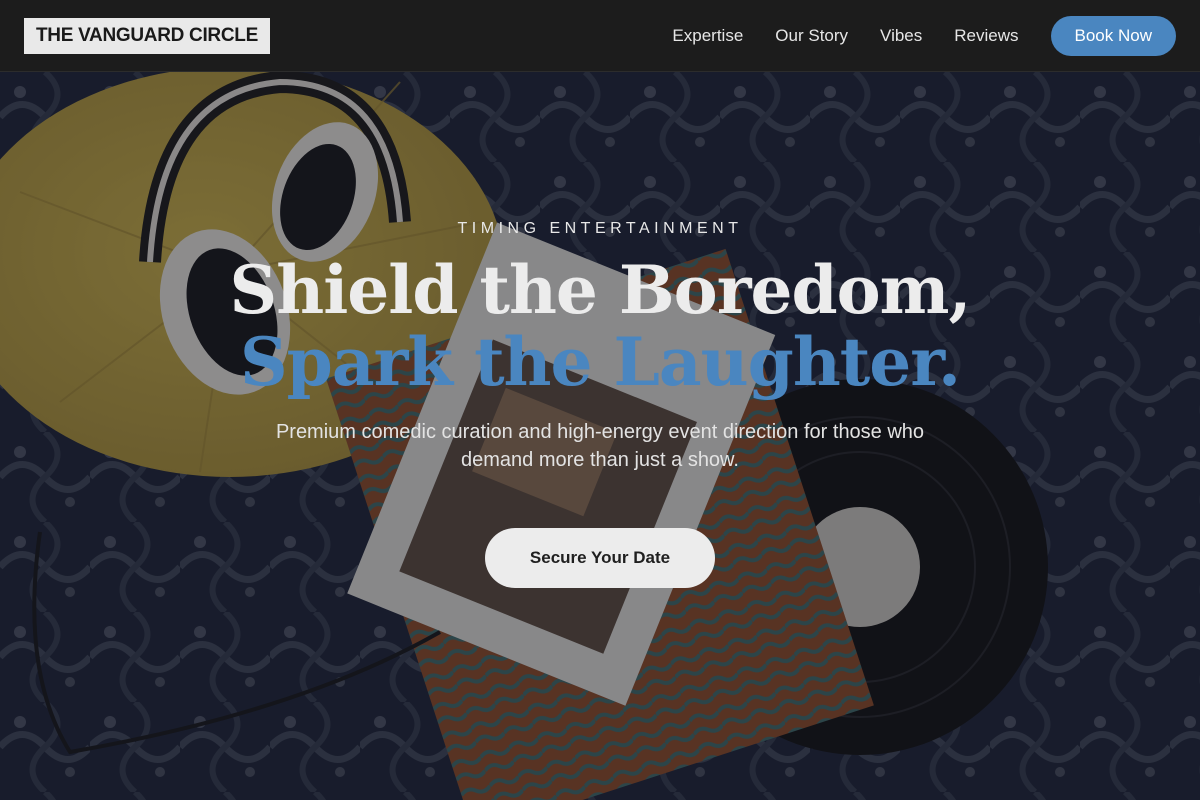  What do you see at coordinates (600, 228) in the screenshot?
I see `hero-kicker: TIMING ENTERTAINMENT` at bounding box center [600, 228].